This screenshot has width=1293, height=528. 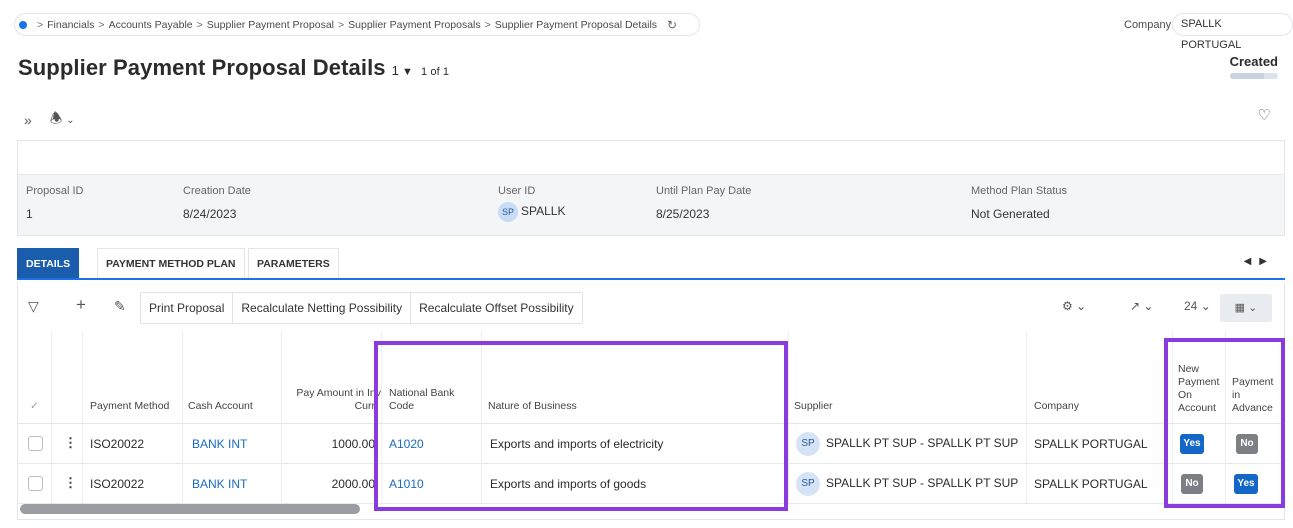 I want to click on breadcrumb-item-current: Supplier Payment Proposal Details, so click(x=576, y=24).